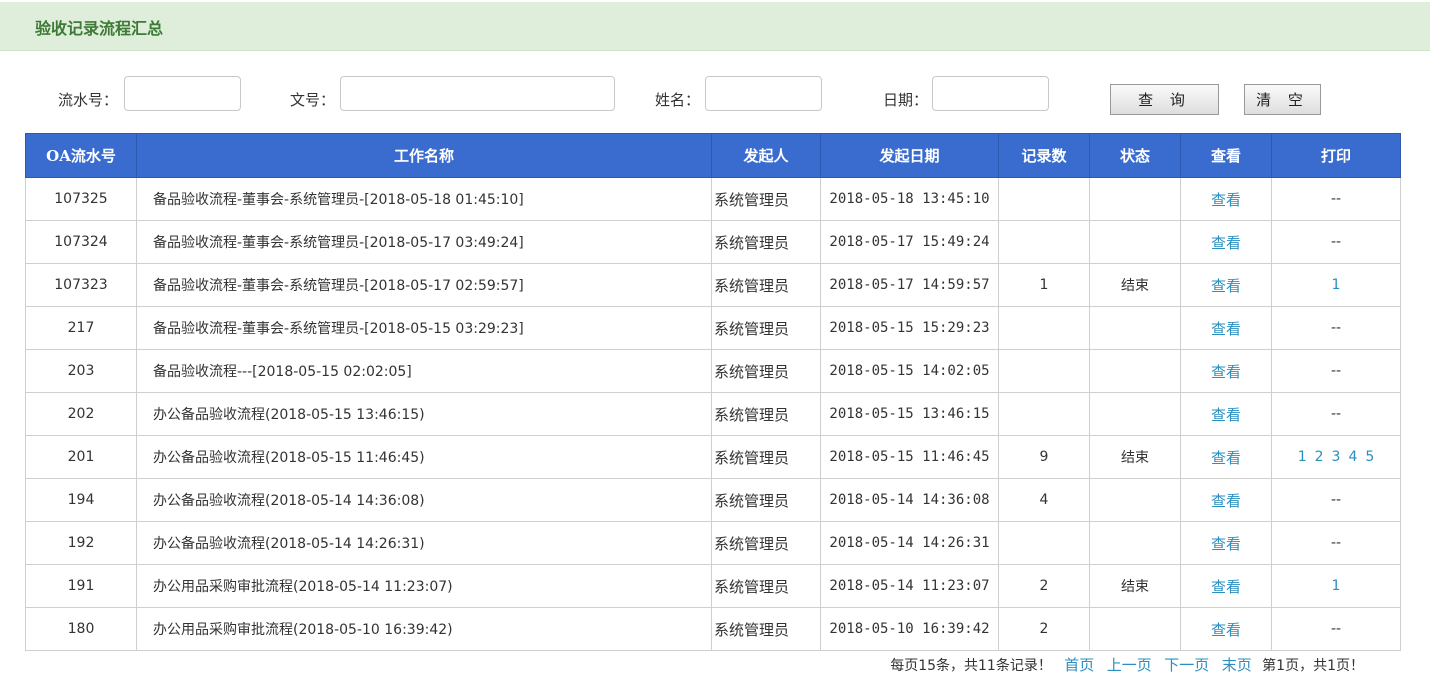 This screenshot has width=1430, height=689. I want to click on doc-number-input, so click(477, 93).